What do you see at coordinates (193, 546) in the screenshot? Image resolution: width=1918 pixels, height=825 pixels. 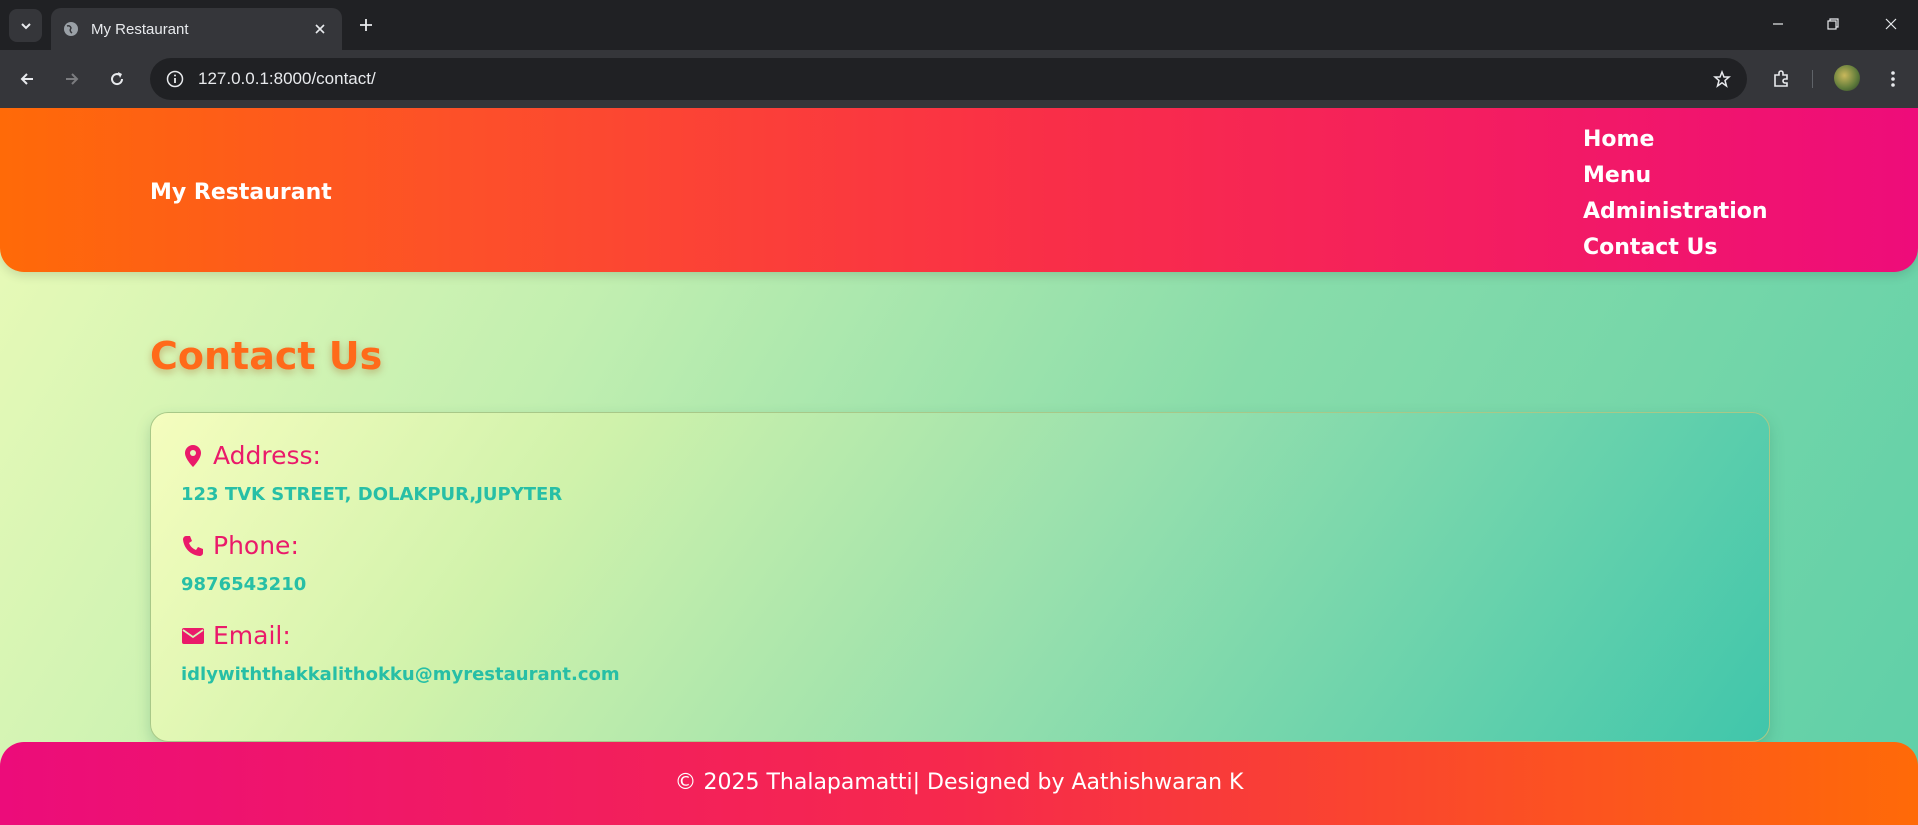 I see `phone-icon` at bounding box center [193, 546].